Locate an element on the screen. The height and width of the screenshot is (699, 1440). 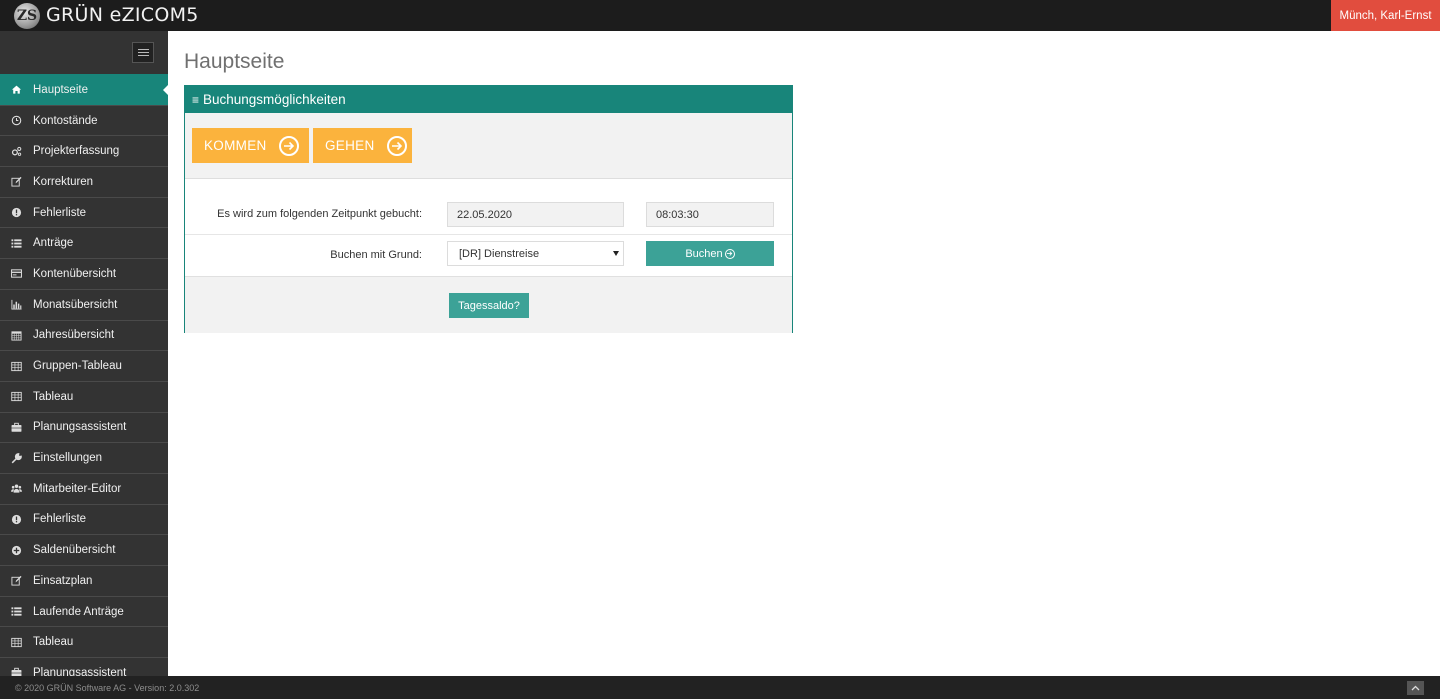
sidebar-item-label: Korrekturen is located at coordinates (63, 181).